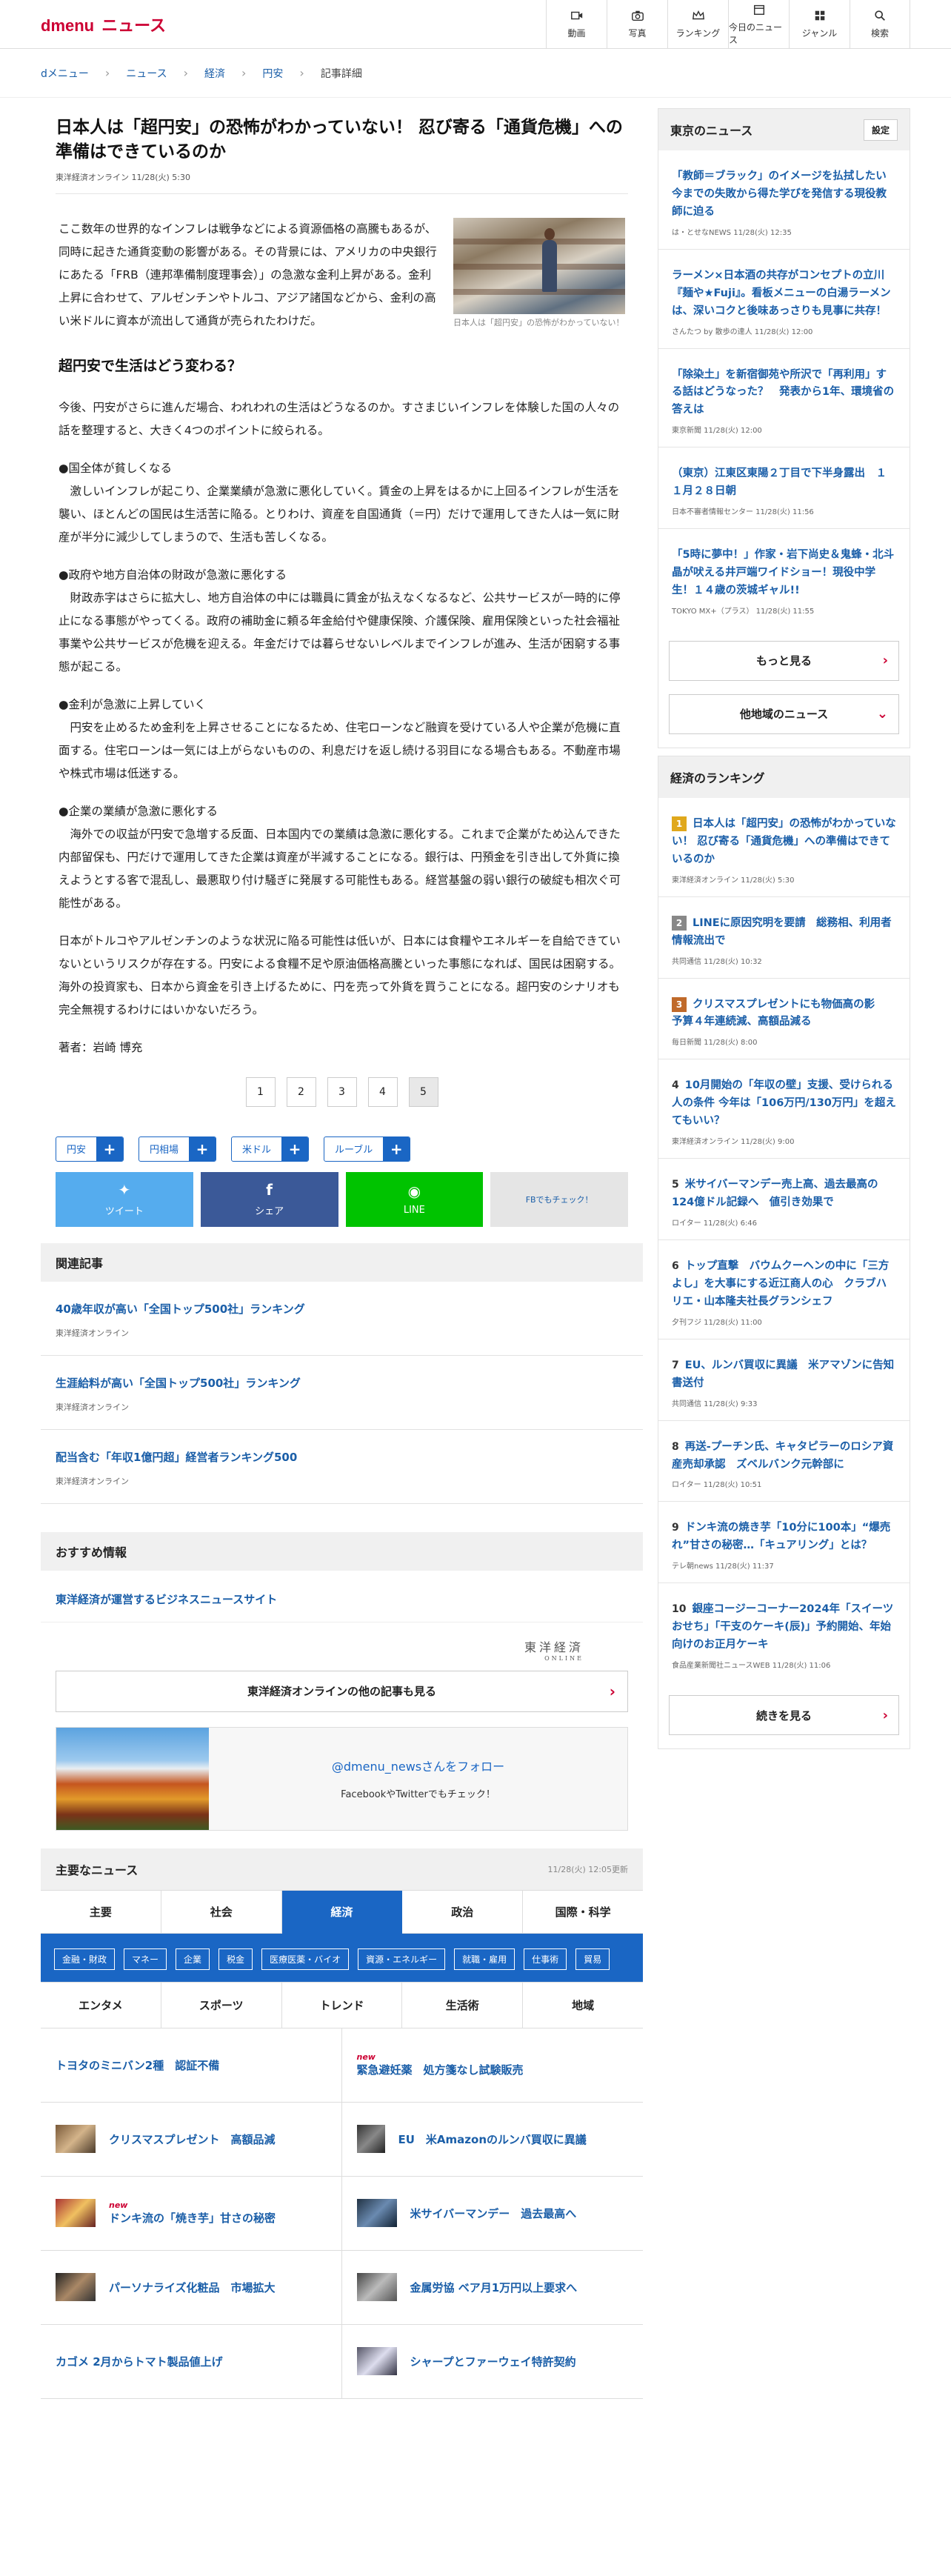  What do you see at coordinates (592, 1959) in the screenshot?
I see `chip-trade: 貿易` at bounding box center [592, 1959].